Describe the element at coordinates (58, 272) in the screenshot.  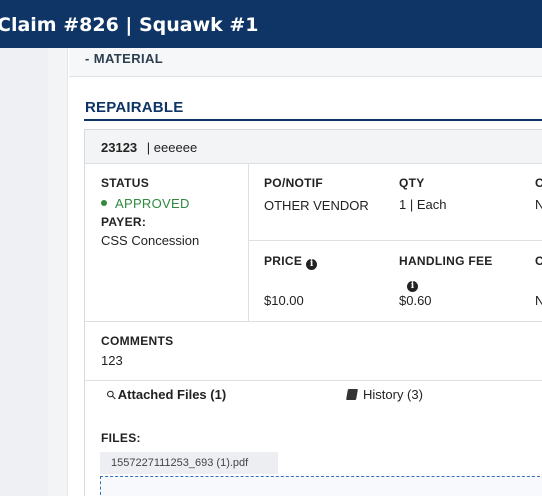
I see `left-rail-edge` at that location.